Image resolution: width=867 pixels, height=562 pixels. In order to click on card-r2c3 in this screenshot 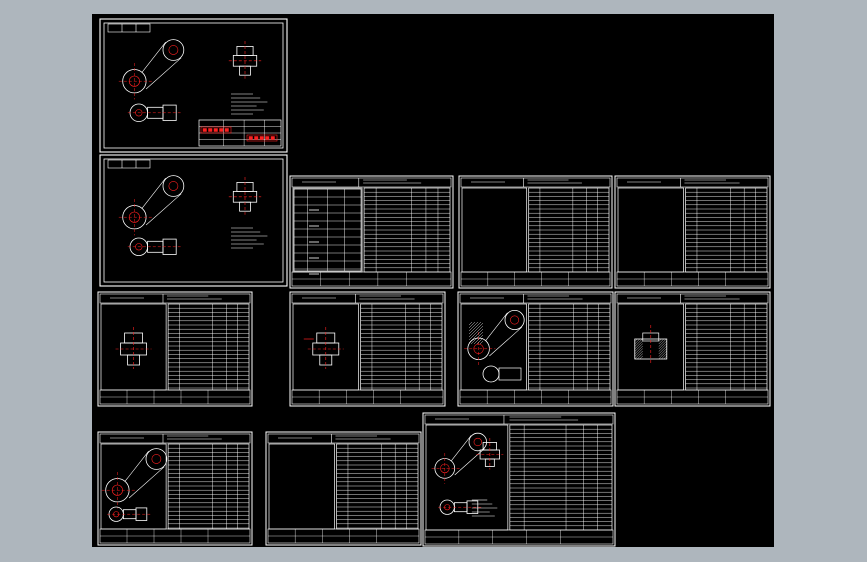, I will do `click(535, 349)`.